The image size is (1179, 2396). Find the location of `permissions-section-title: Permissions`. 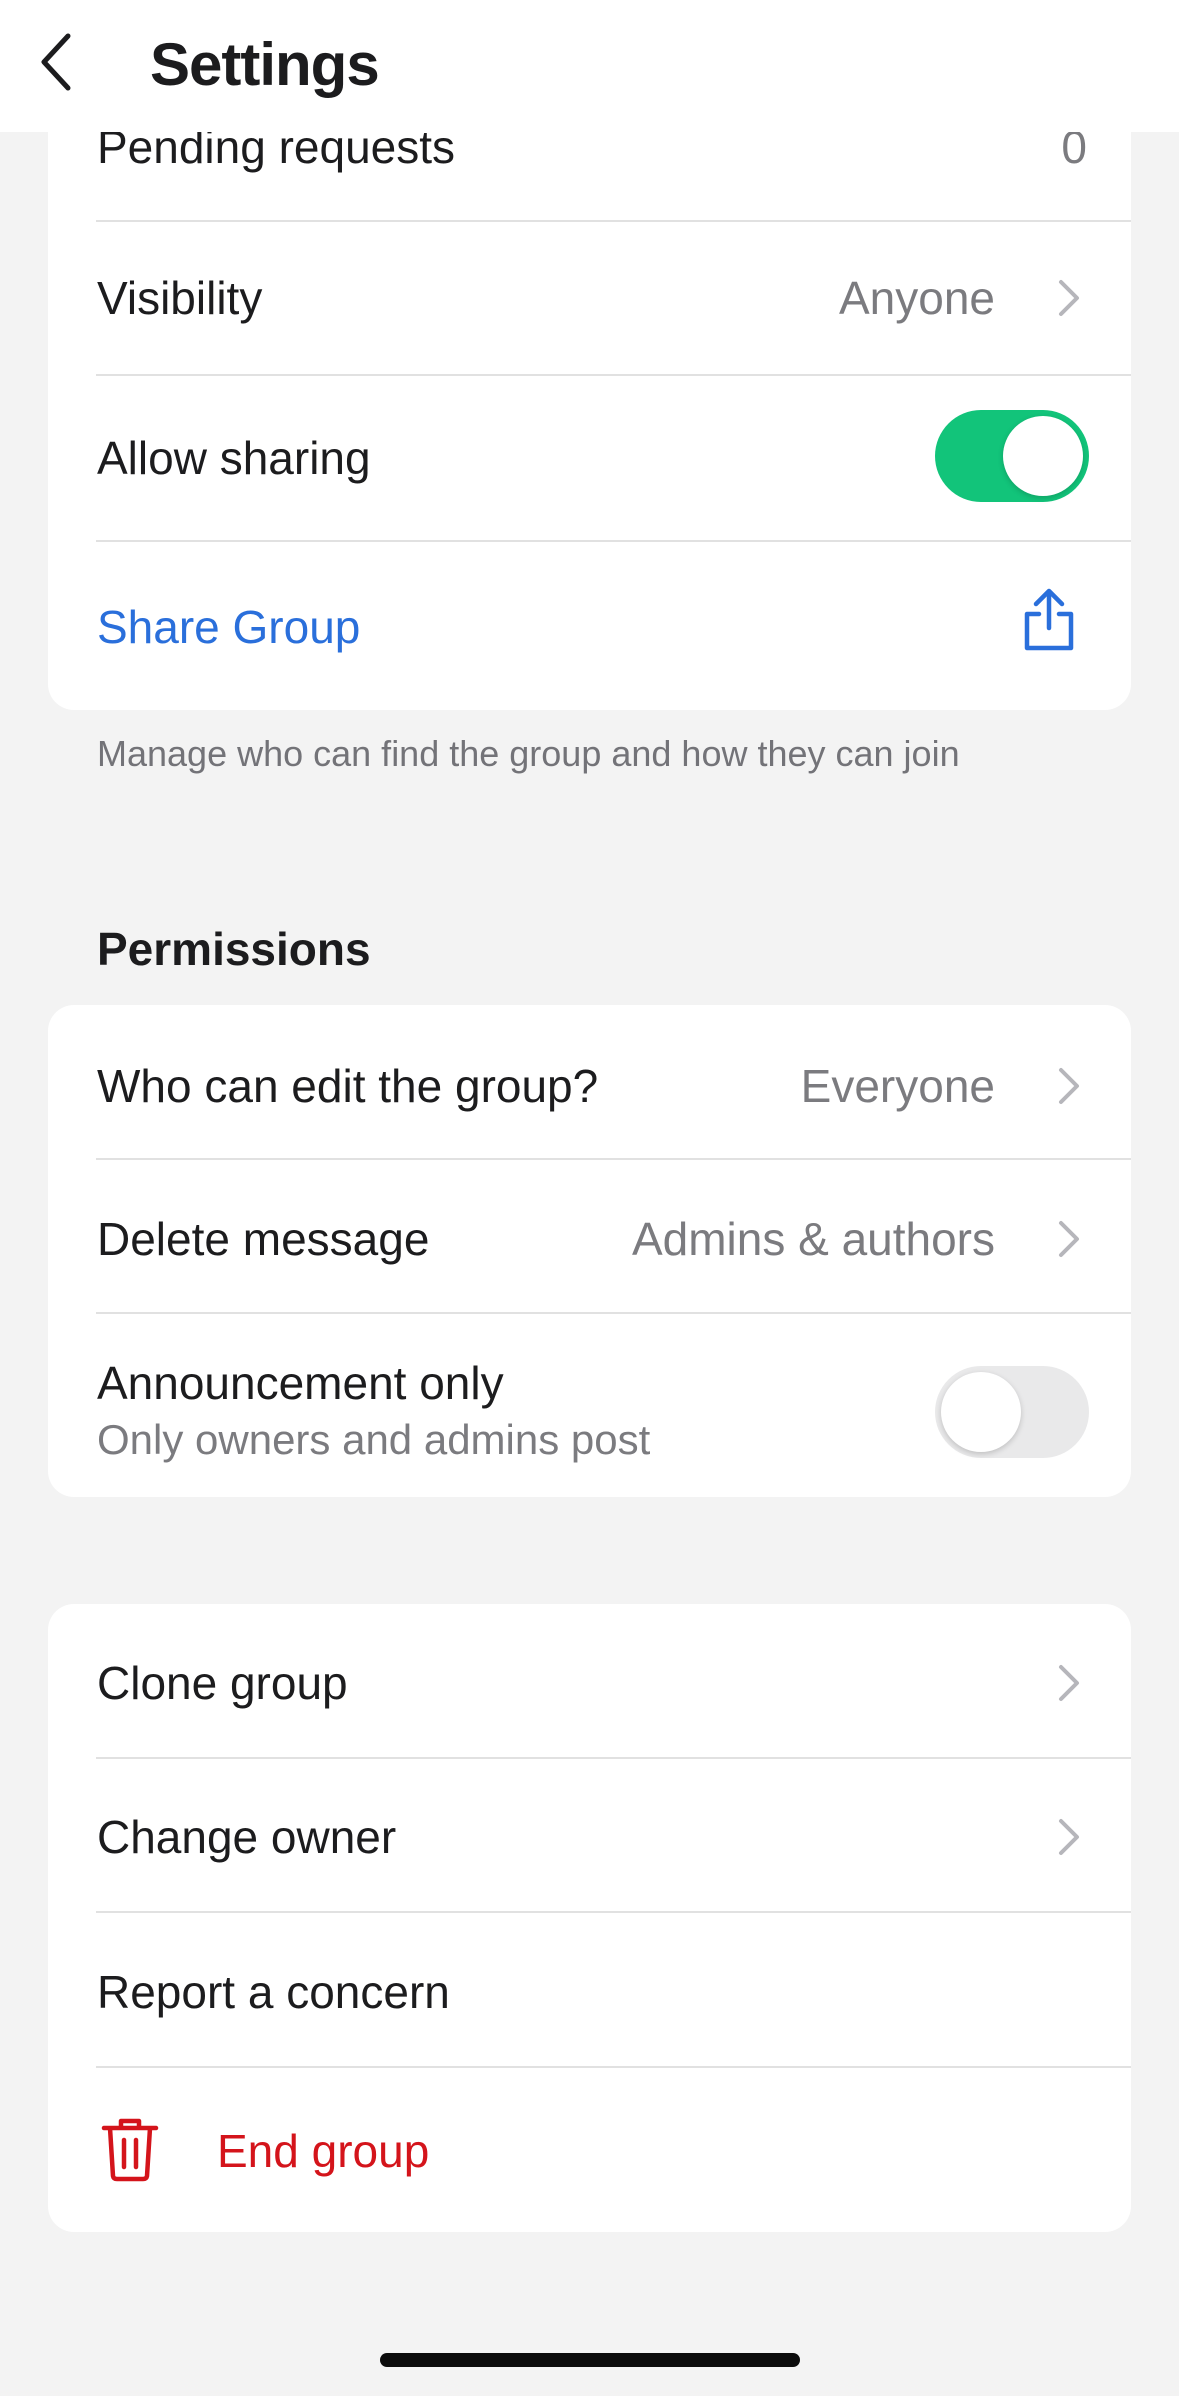

permissions-section-title: Permissions is located at coordinates (234, 949).